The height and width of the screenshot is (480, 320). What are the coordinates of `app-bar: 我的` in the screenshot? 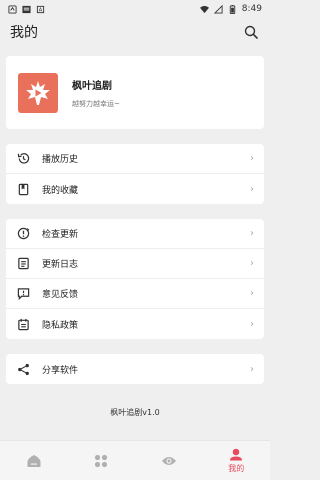 It's located at (135, 32).